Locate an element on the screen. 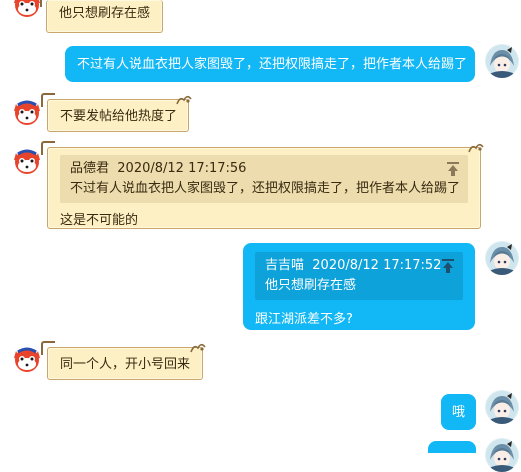  message-bubble: 不过有人说血衣把人家图毁了，还把权限搞走了，把作者本人给踢了 is located at coordinates (270, 64).